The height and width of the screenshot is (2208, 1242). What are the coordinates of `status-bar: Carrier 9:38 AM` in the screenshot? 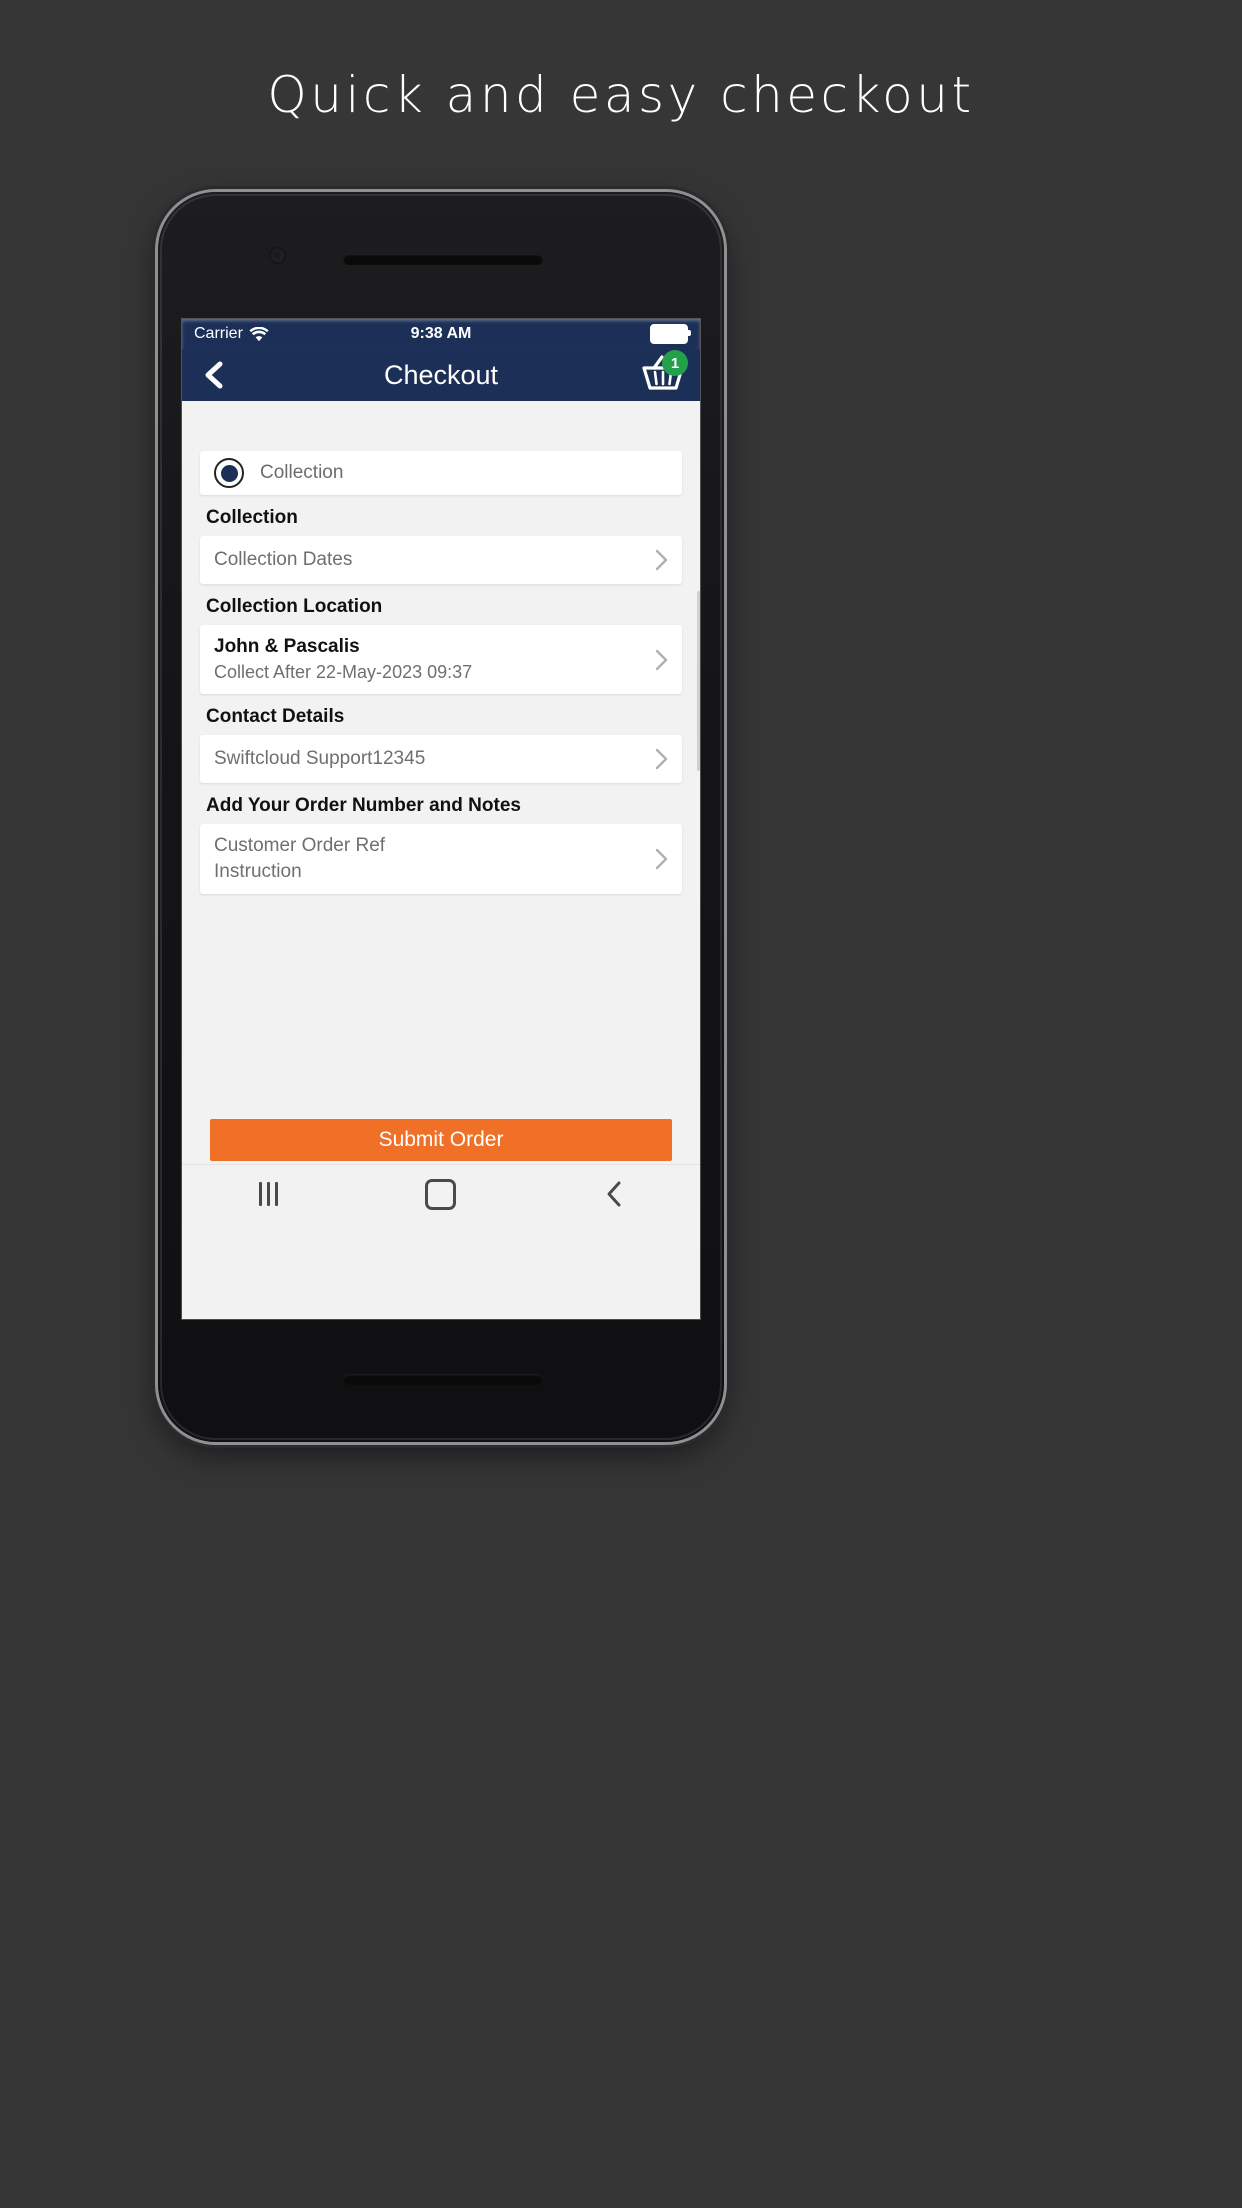 It's located at (441, 334).